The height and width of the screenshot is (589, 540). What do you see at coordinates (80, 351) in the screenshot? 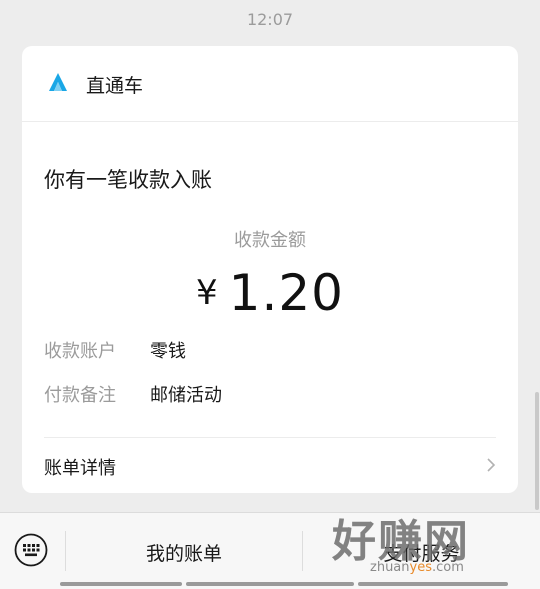
I see `receiving-account-label: 收款账户` at bounding box center [80, 351].